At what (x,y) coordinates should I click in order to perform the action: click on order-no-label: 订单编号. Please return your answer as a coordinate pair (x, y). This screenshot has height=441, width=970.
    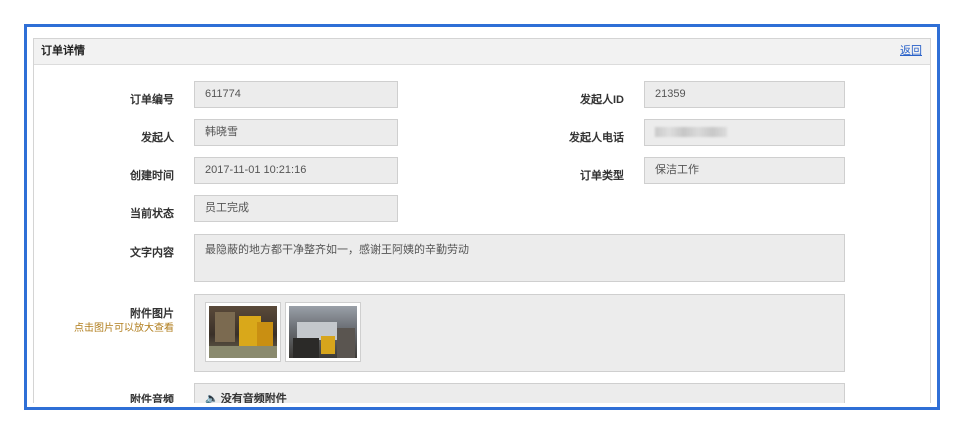
    Looking at the image, I should click on (152, 100).